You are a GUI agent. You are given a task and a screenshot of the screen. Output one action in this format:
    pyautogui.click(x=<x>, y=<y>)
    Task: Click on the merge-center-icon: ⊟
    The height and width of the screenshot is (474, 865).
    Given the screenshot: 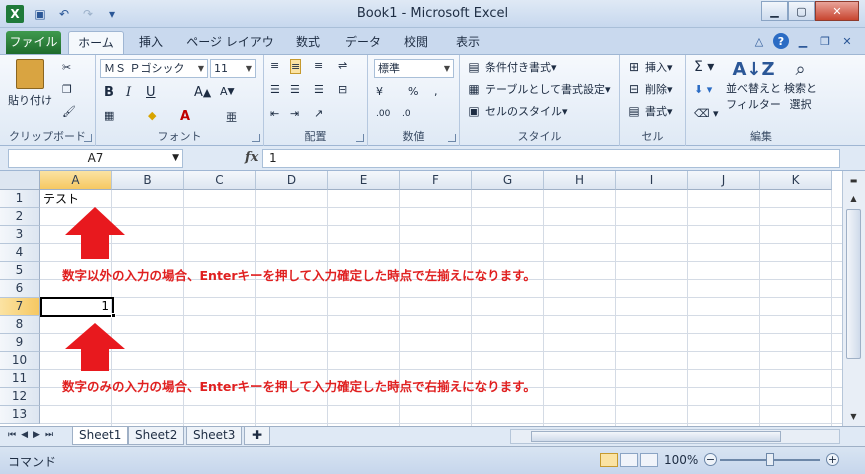 What is the action you would take?
    pyautogui.click(x=342, y=89)
    